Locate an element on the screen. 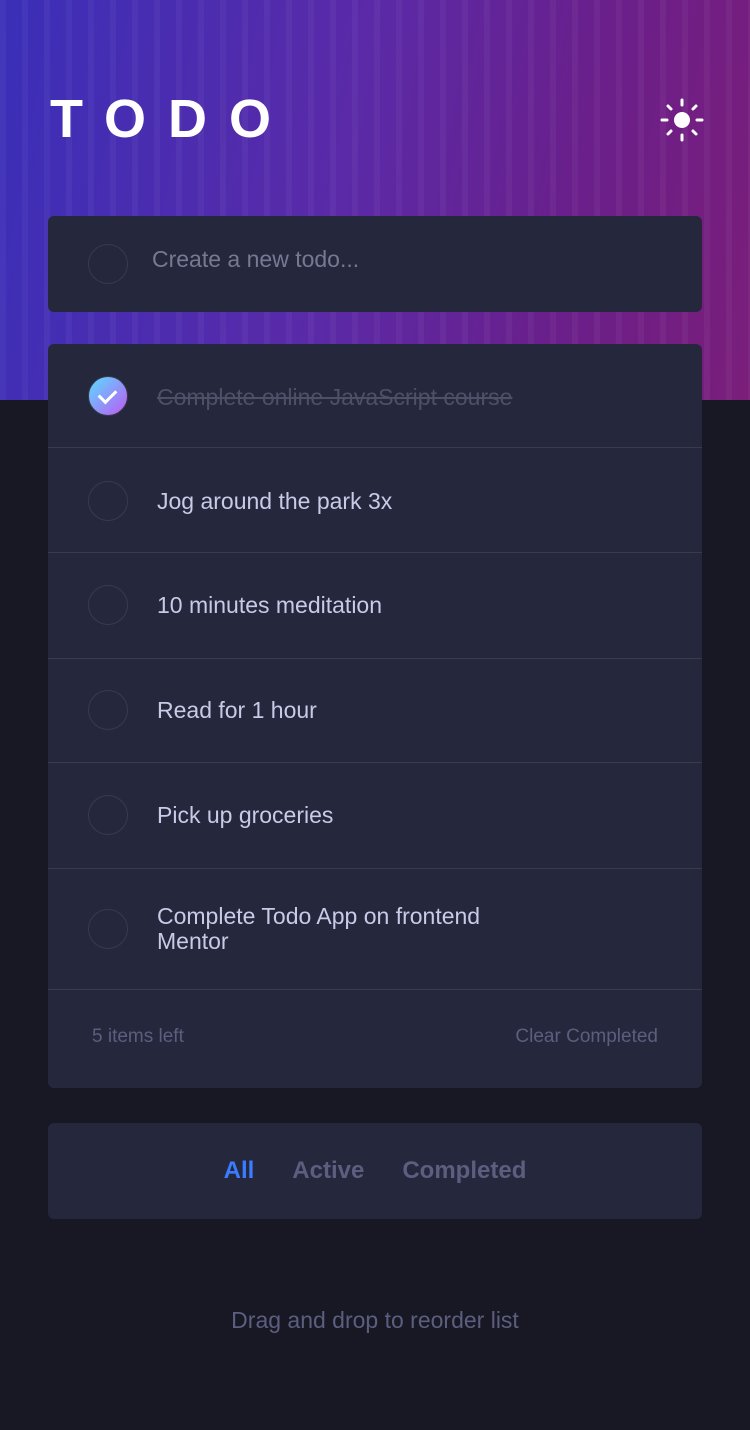  todo-item: Pick up groceries is located at coordinates (375, 816).